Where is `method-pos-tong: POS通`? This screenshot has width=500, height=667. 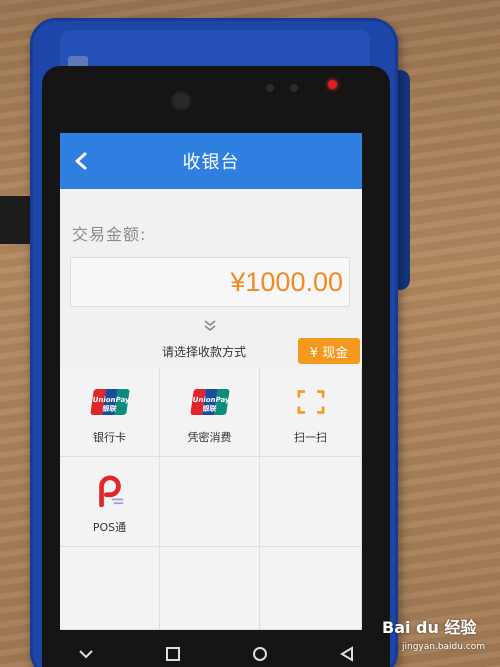
method-pos-tong: POS通 is located at coordinates (110, 502).